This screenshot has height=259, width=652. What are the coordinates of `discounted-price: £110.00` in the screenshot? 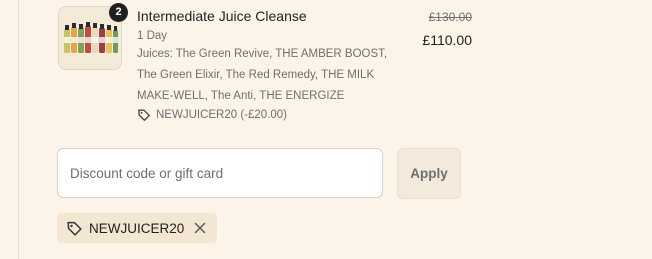 It's located at (447, 40).